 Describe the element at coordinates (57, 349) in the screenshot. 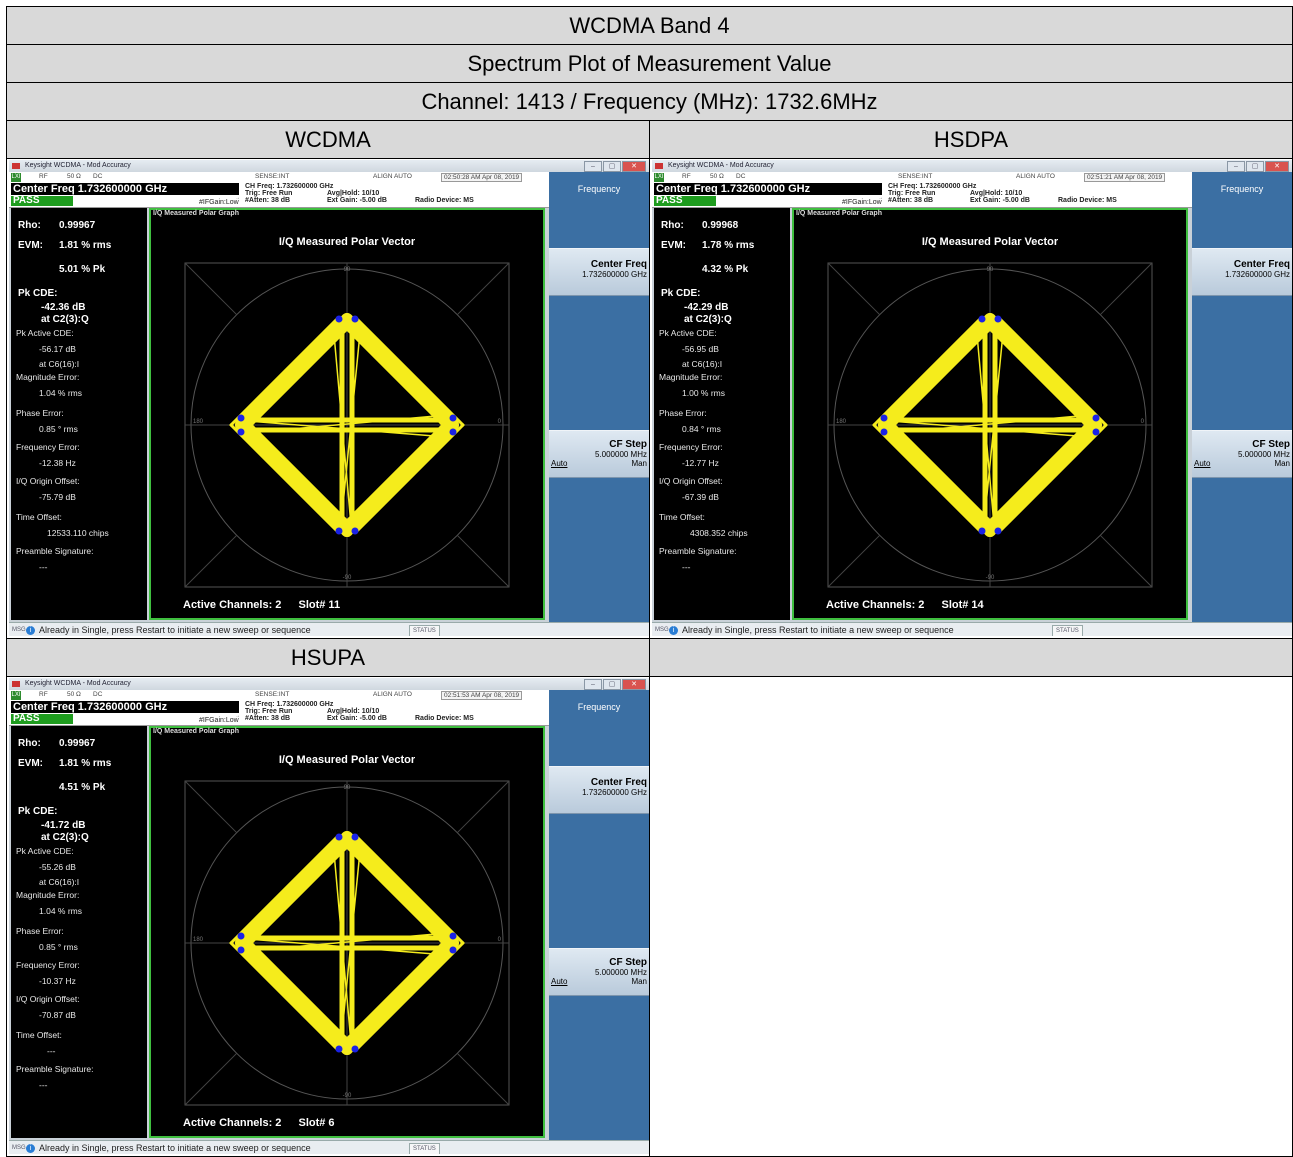

I see `pk-active-cde-value: -56.17 dB` at that location.